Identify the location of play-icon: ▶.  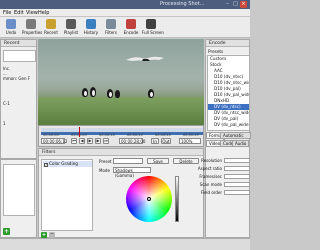
(90, 141).